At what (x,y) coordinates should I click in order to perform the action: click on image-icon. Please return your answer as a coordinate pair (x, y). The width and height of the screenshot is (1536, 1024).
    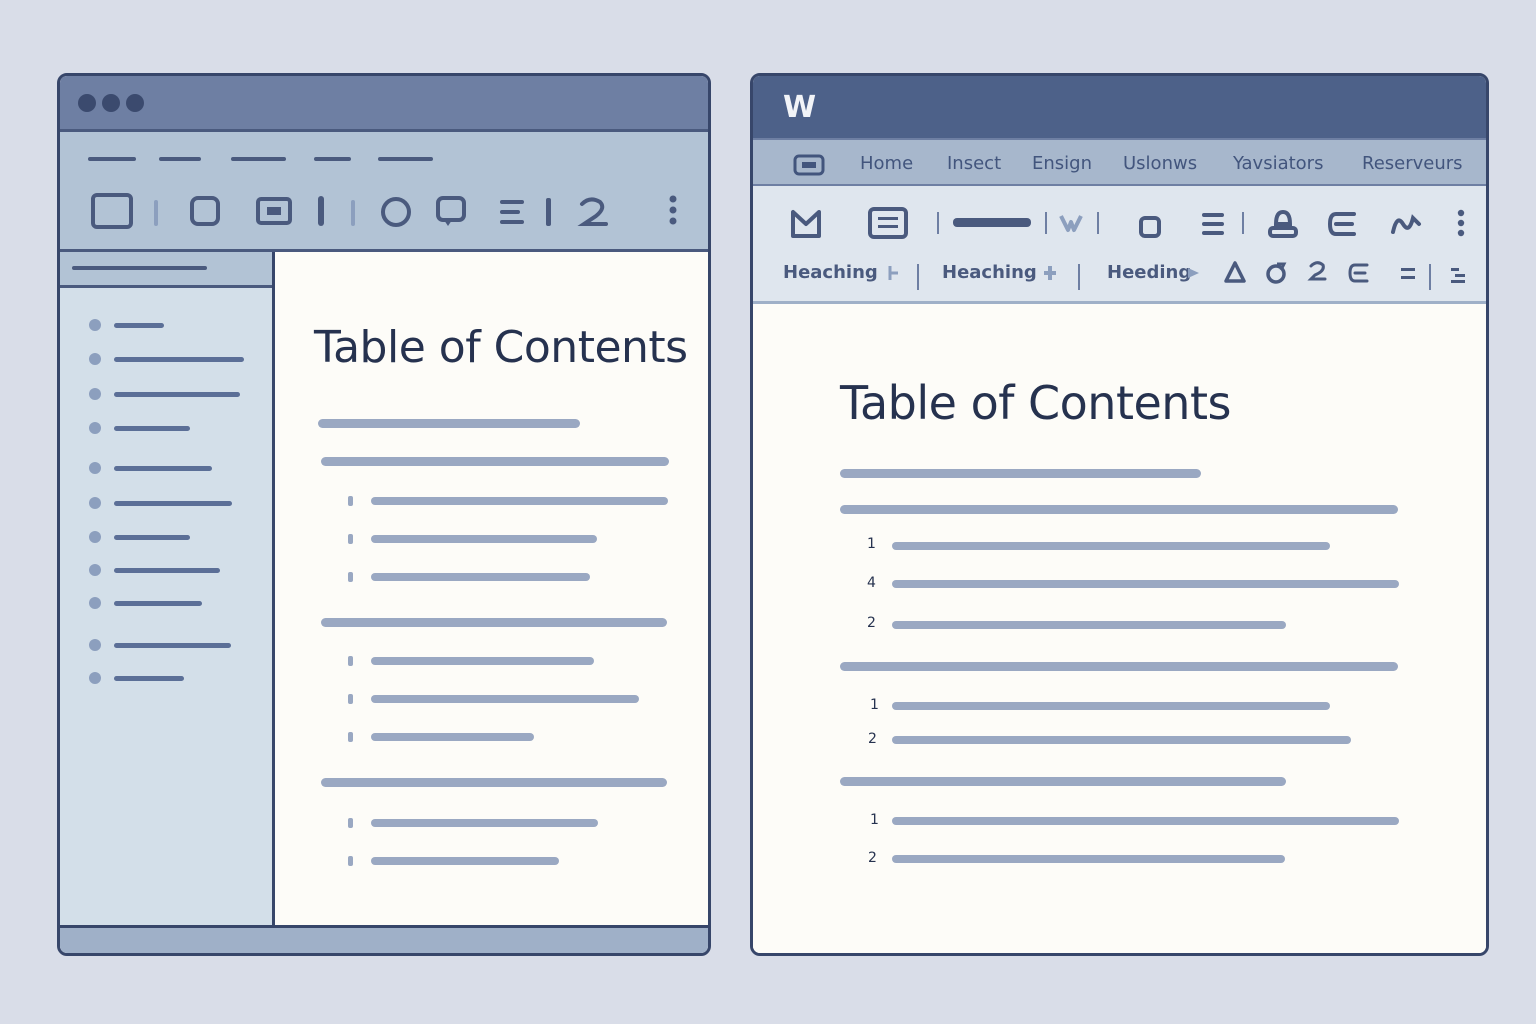
    Looking at the image, I should click on (274, 212).